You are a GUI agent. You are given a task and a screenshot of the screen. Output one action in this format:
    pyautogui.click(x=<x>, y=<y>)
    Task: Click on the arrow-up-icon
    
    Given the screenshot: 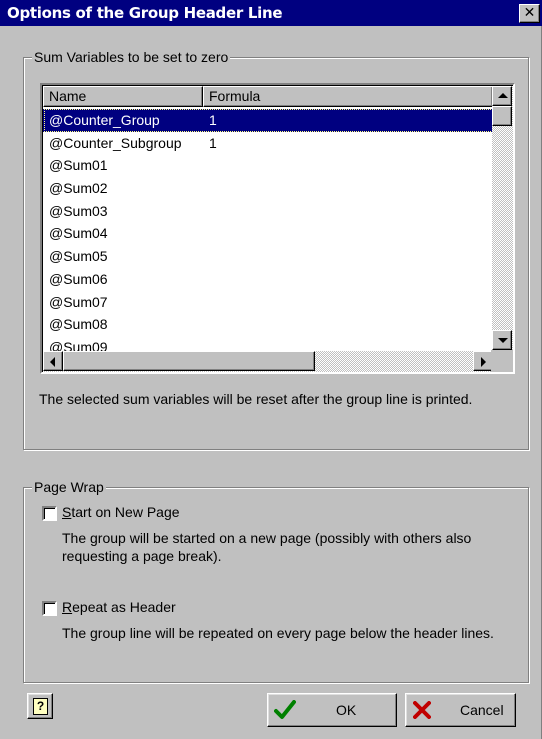 What is the action you would take?
    pyautogui.click(x=503, y=95)
    